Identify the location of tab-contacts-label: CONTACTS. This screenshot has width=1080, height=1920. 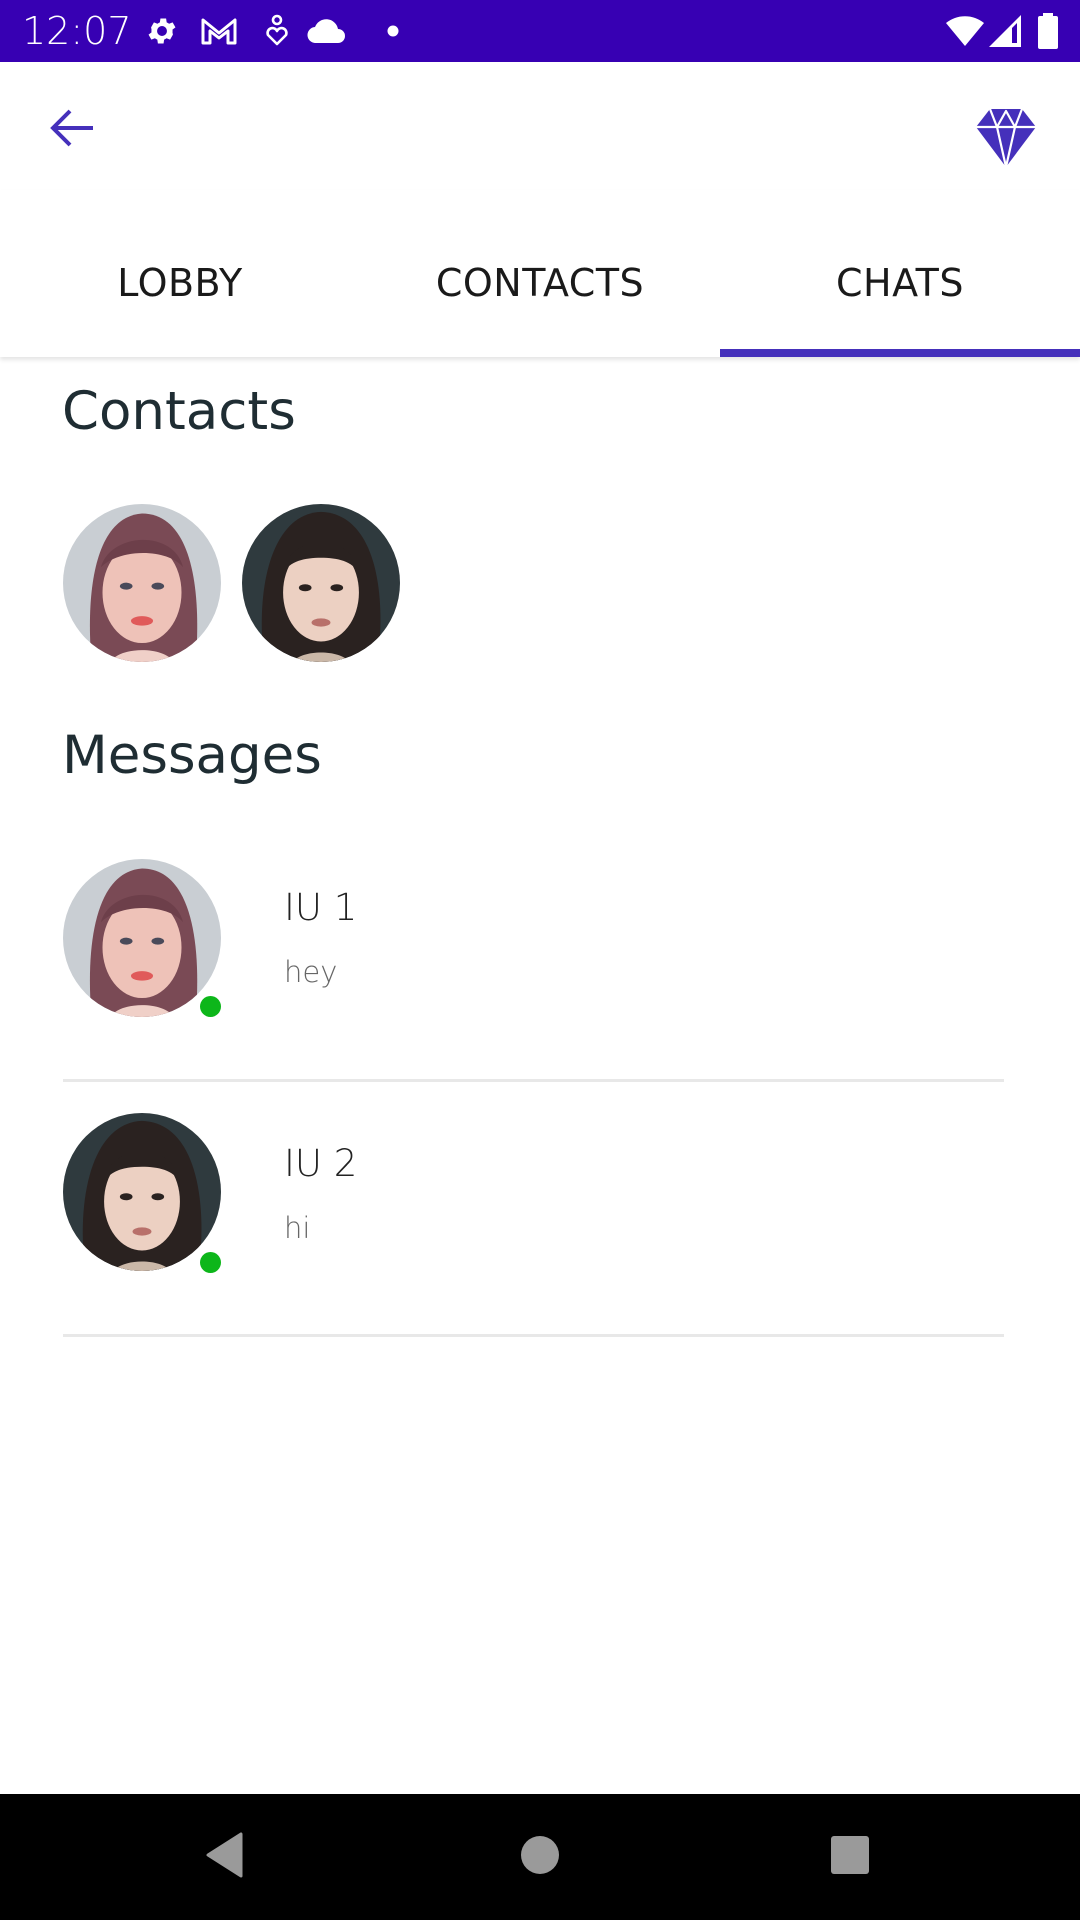
(540, 283).